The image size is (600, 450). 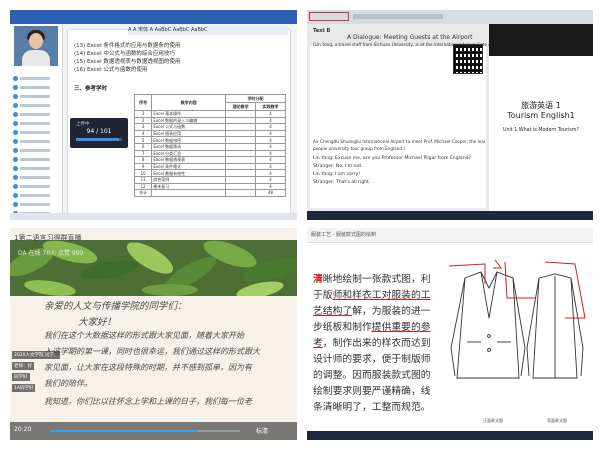 I want to click on table-cell: Excel 数据筛选, so click(x=189, y=146).